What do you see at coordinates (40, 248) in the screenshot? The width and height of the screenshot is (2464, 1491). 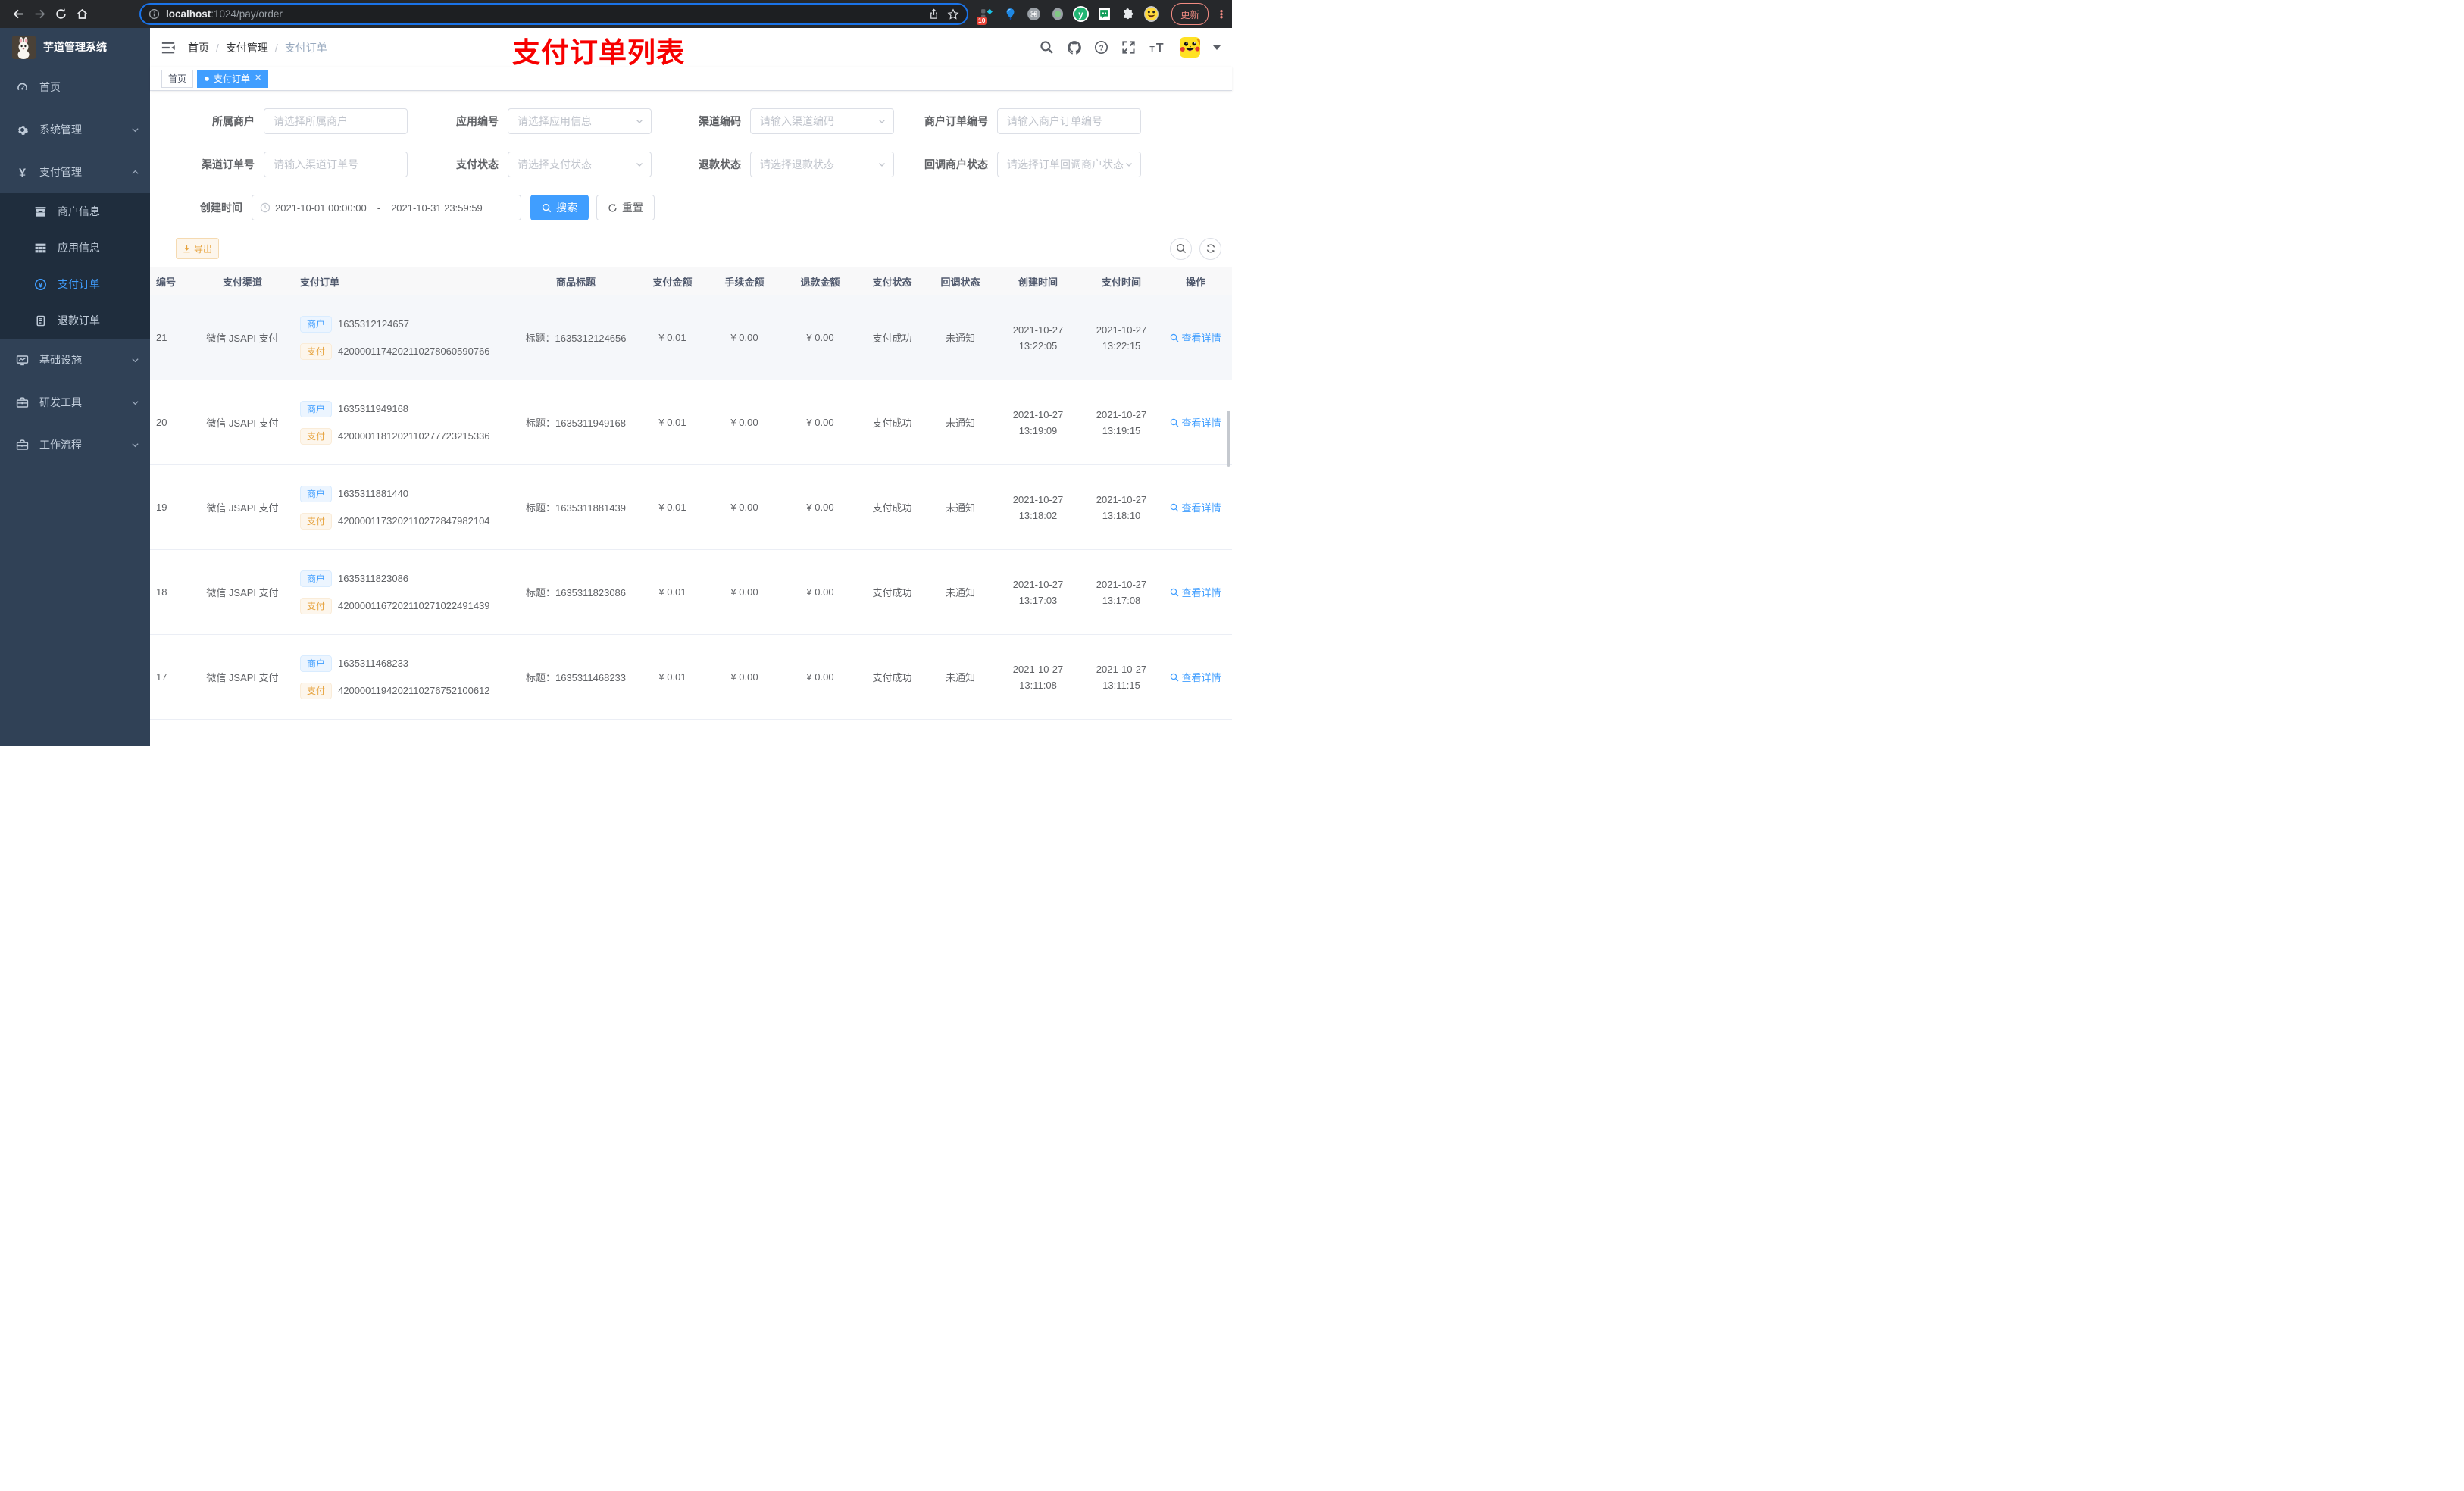 I see `grid-icon` at bounding box center [40, 248].